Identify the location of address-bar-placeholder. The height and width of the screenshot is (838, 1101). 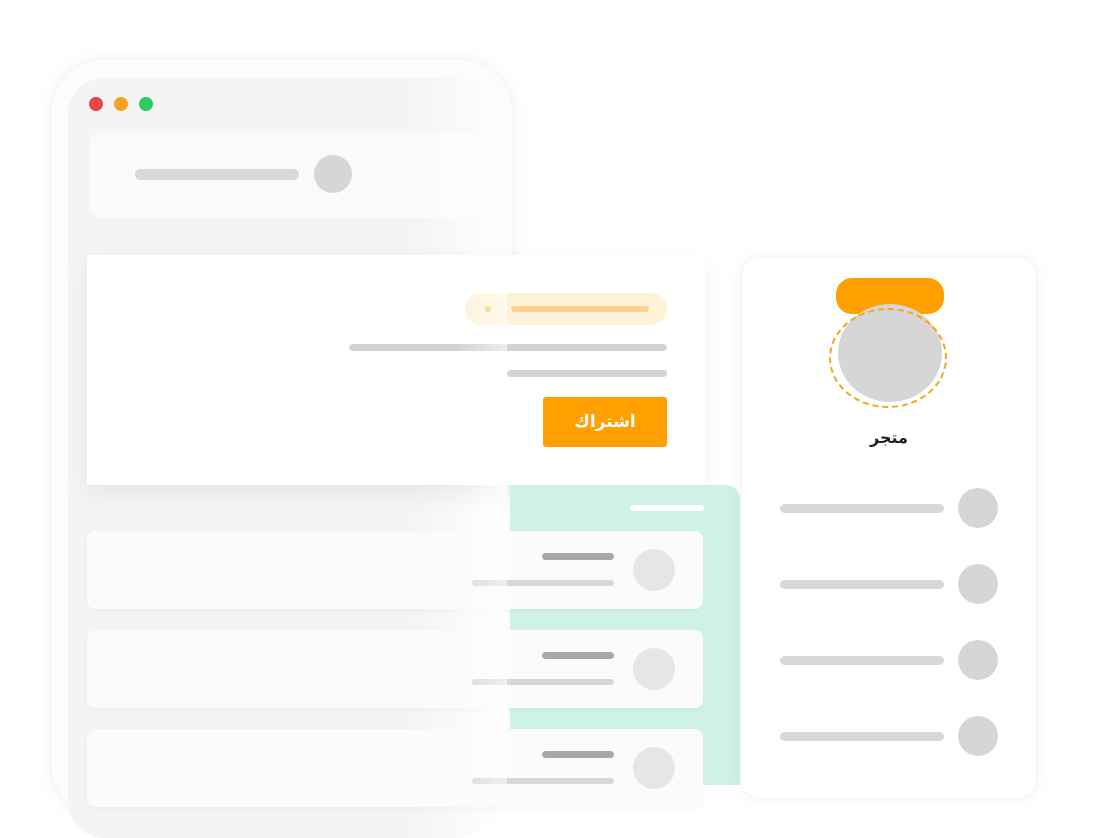
(217, 174).